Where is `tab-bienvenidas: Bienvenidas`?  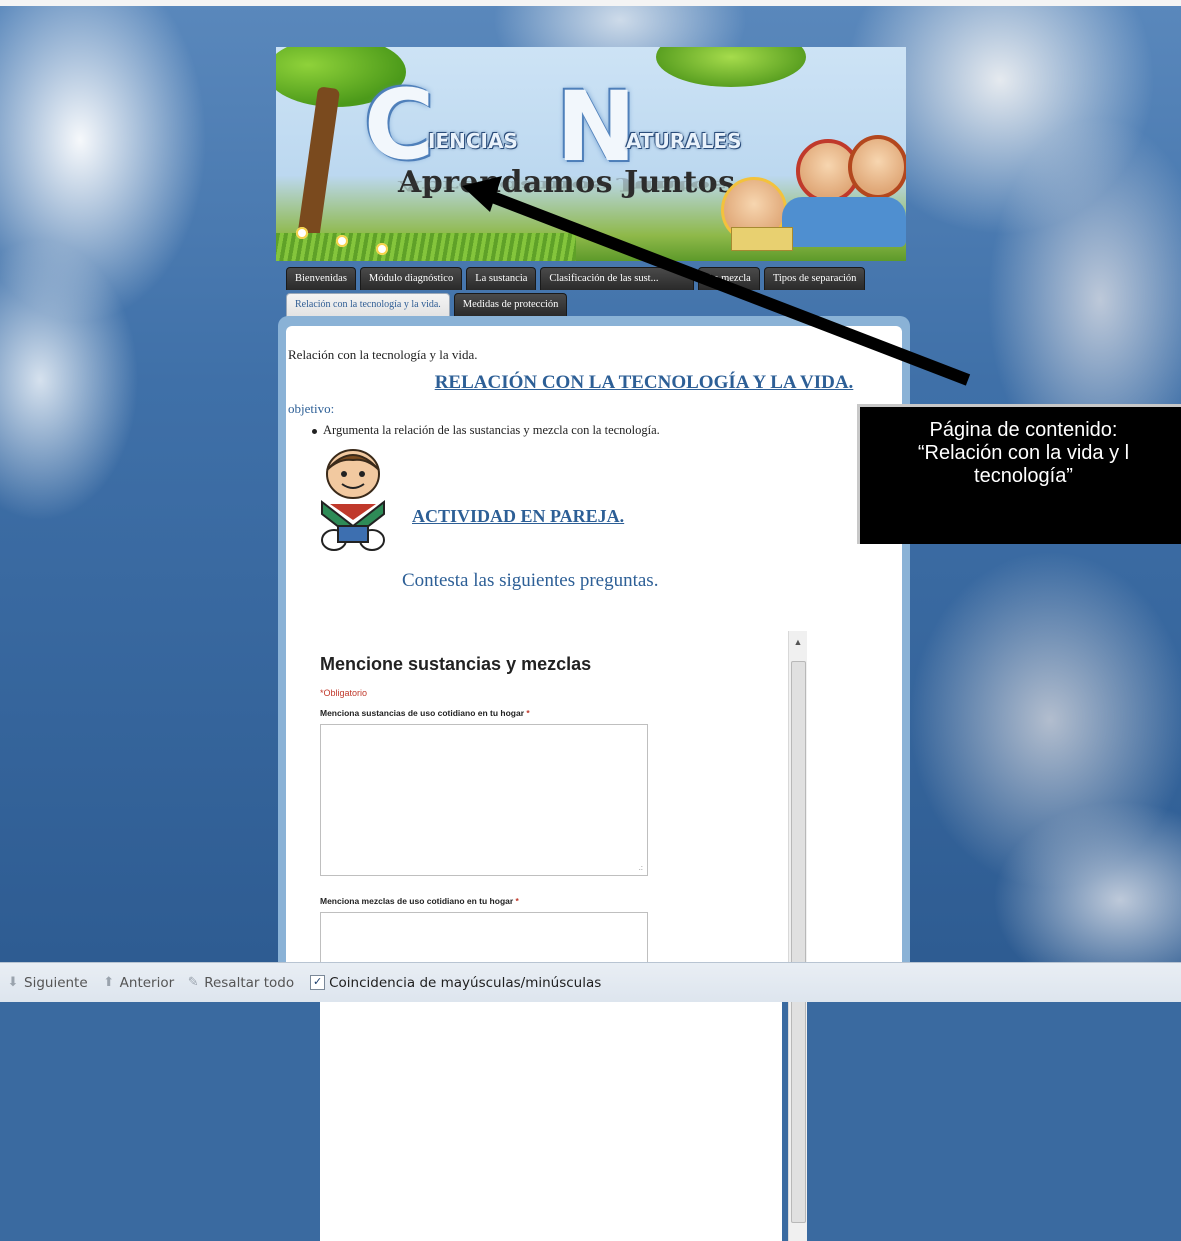
tab-bienvenidas: Bienvenidas is located at coordinates (321, 278).